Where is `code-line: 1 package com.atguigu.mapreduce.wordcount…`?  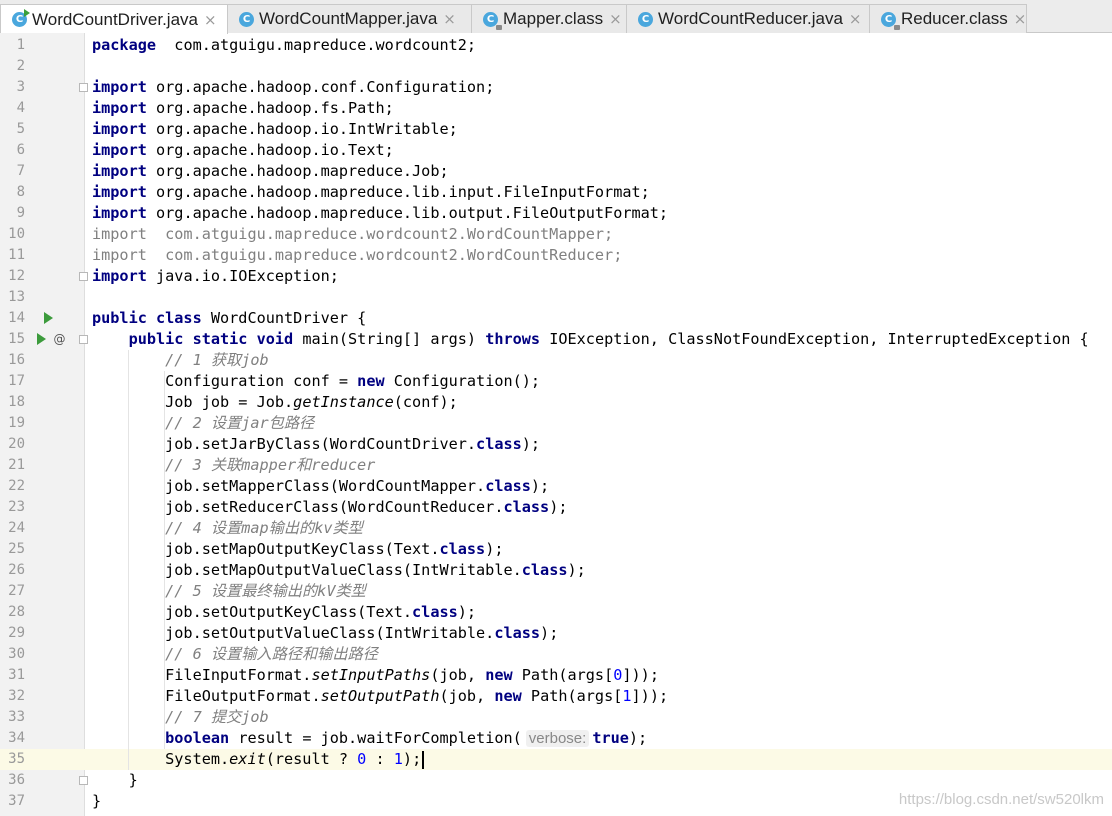 code-line: 1 package com.atguigu.mapreduce.wordcount… is located at coordinates (556, 45).